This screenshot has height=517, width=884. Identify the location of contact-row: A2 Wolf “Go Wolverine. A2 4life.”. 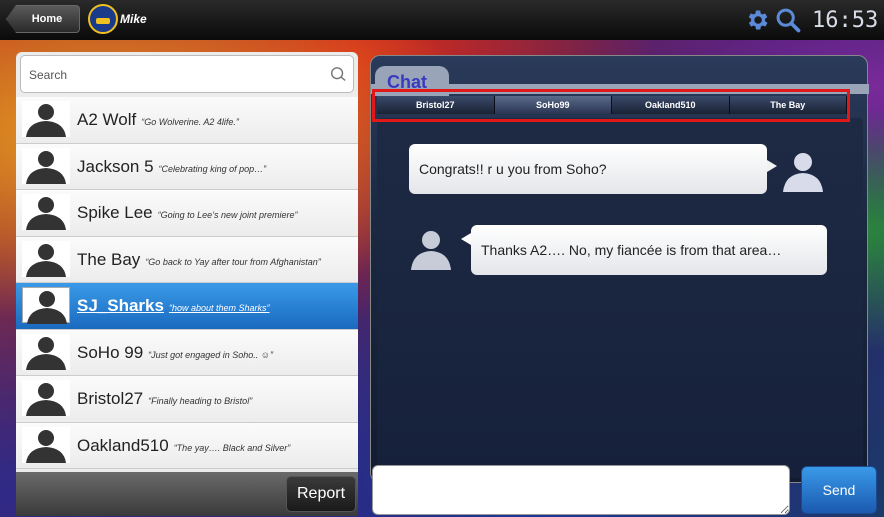
(187, 120).